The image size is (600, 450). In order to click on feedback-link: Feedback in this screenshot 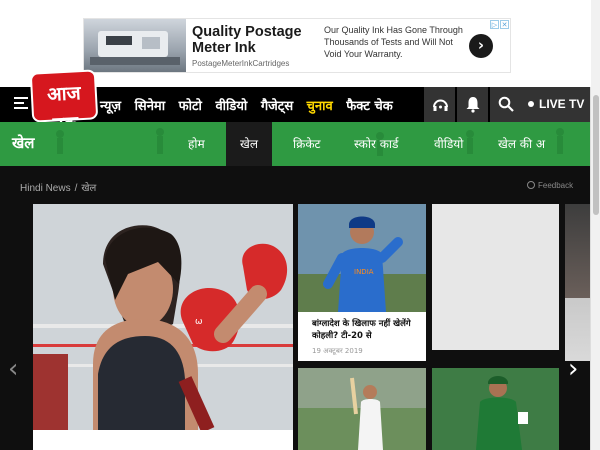, I will do `click(550, 185)`.